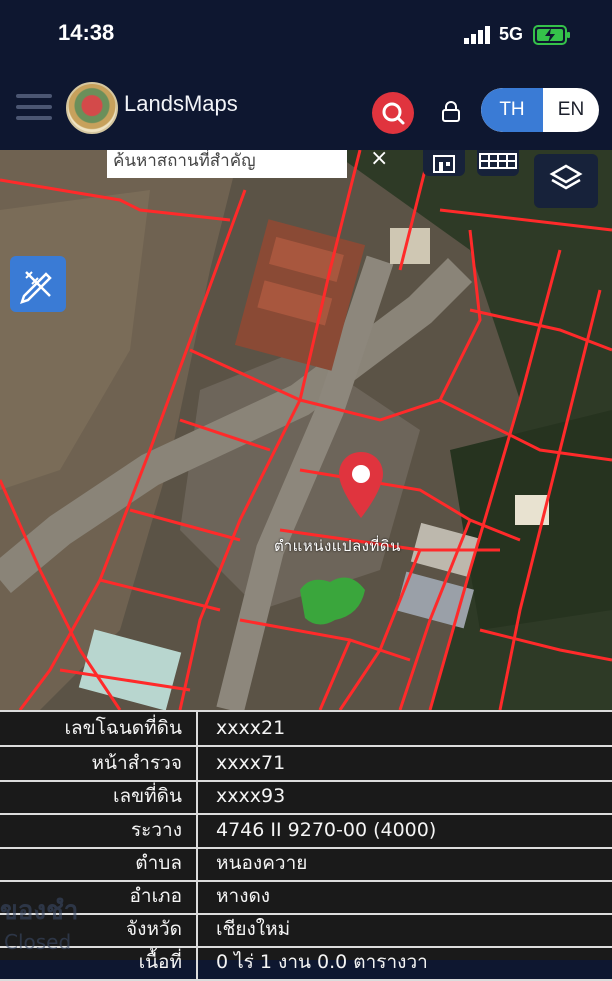 The height and width of the screenshot is (981, 612). What do you see at coordinates (36, 287) in the screenshot?
I see `ruler-pencil-icon` at bounding box center [36, 287].